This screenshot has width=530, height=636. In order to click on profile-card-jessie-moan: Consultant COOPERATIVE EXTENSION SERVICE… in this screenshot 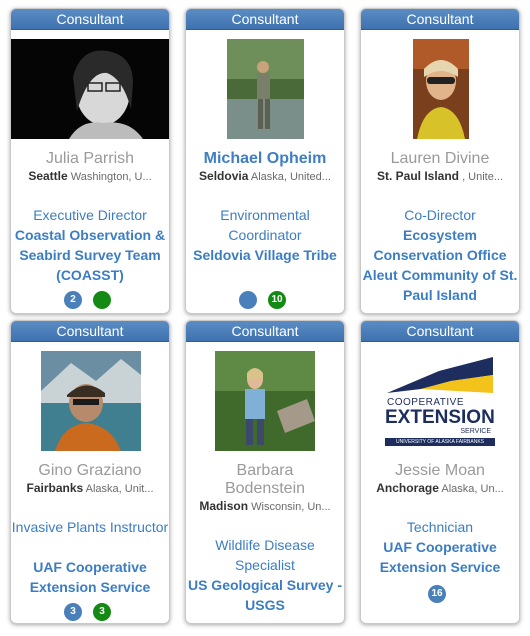, I will do `click(440, 472)`.